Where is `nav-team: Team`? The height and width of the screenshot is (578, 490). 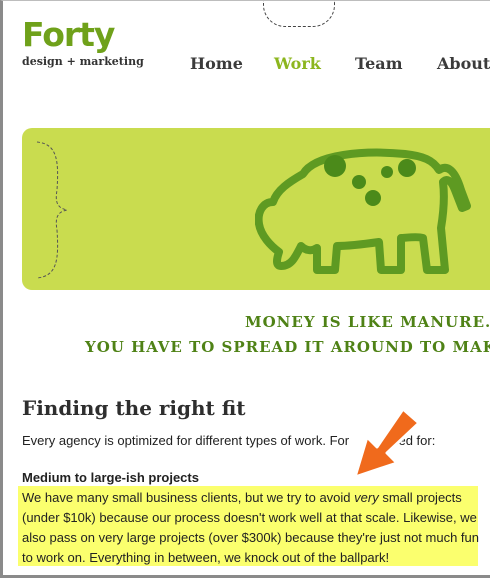 nav-team: Team is located at coordinates (379, 63).